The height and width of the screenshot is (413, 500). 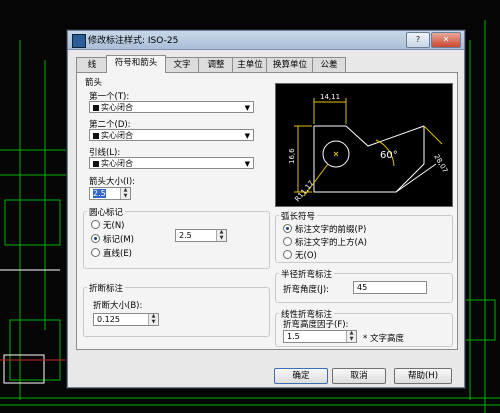 What do you see at coordinates (320, 336) in the screenshot?
I see `jog-height-stepper: 1.5 ▲ ▼` at bounding box center [320, 336].